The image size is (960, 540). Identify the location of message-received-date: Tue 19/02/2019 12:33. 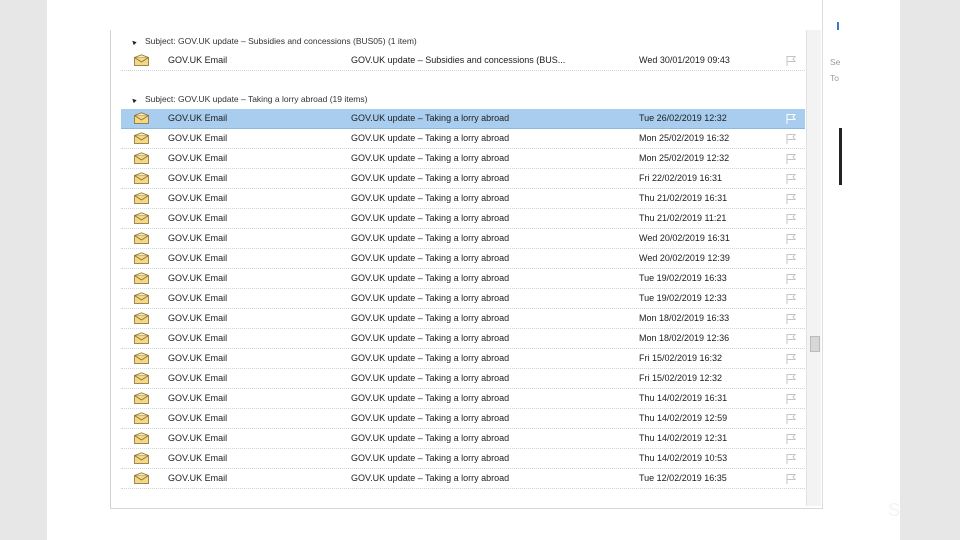
(683, 298).